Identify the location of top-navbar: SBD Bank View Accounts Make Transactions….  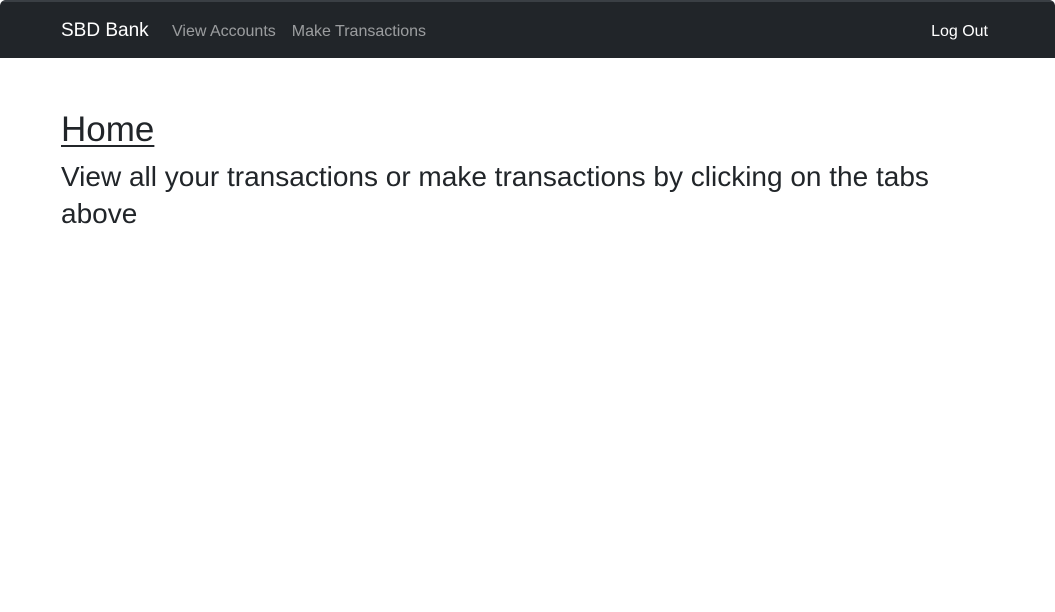
(527, 29).